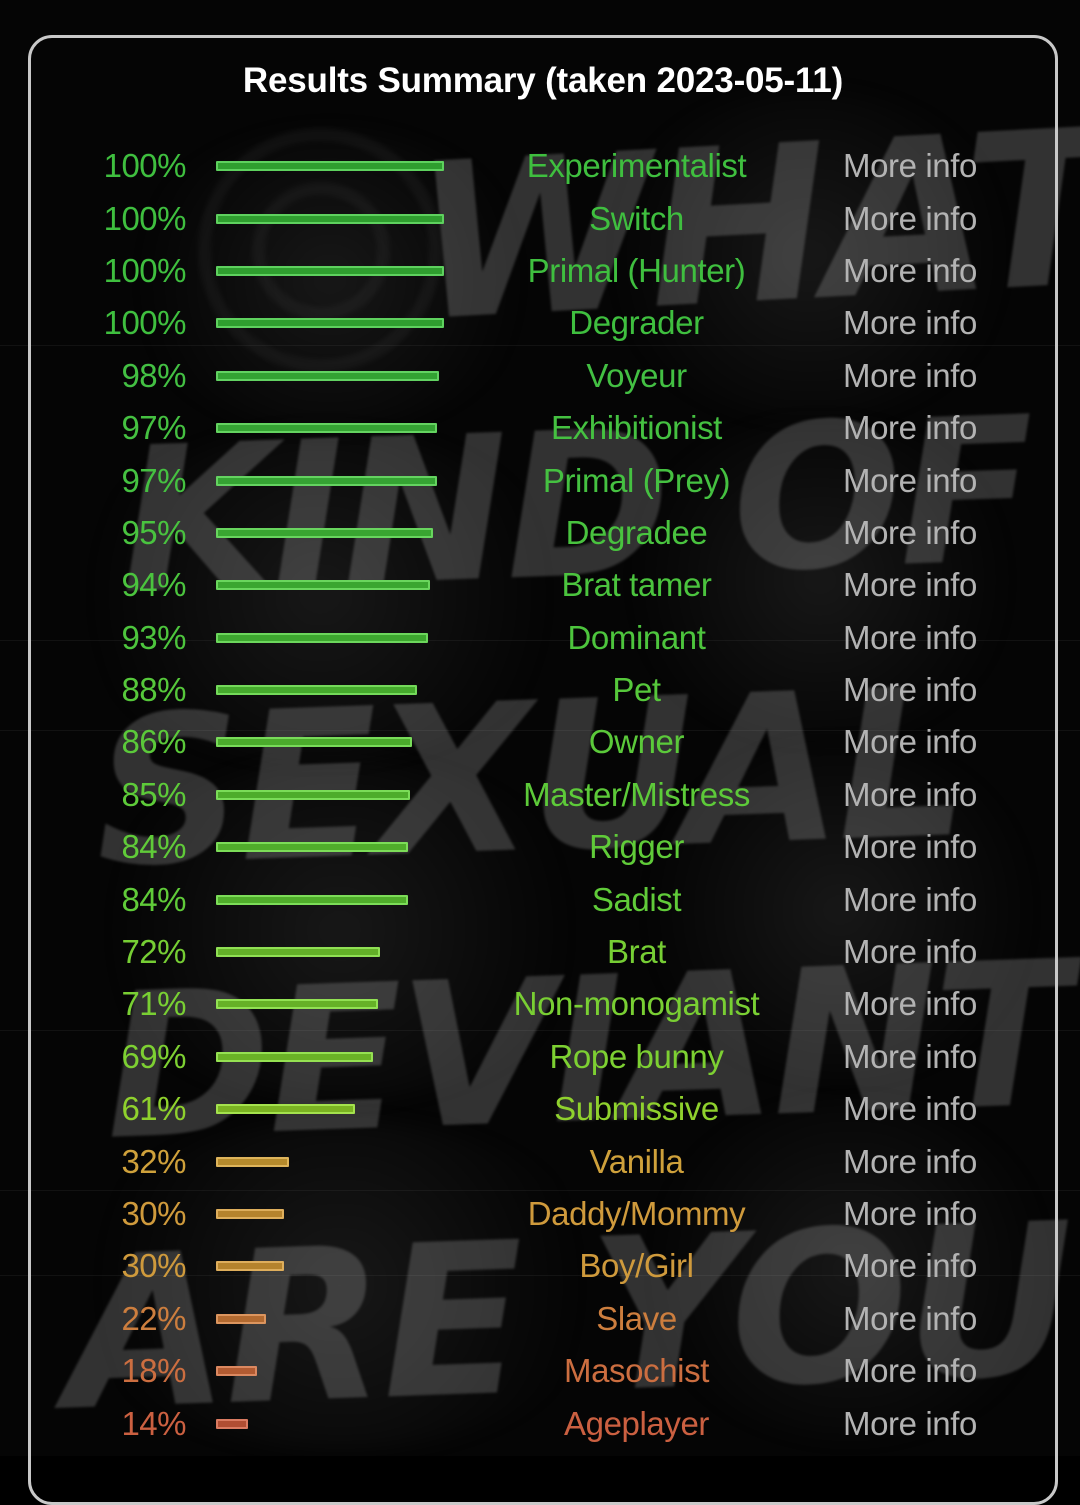 This screenshot has height=1505, width=1080. What do you see at coordinates (543, 218) in the screenshot?
I see `result-row: 100% Switch More info` at bounding box center [543, 218].